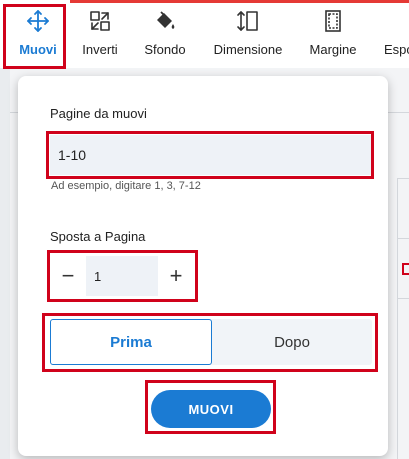  I want to click on move-arrows-icon, so click(38, 21).